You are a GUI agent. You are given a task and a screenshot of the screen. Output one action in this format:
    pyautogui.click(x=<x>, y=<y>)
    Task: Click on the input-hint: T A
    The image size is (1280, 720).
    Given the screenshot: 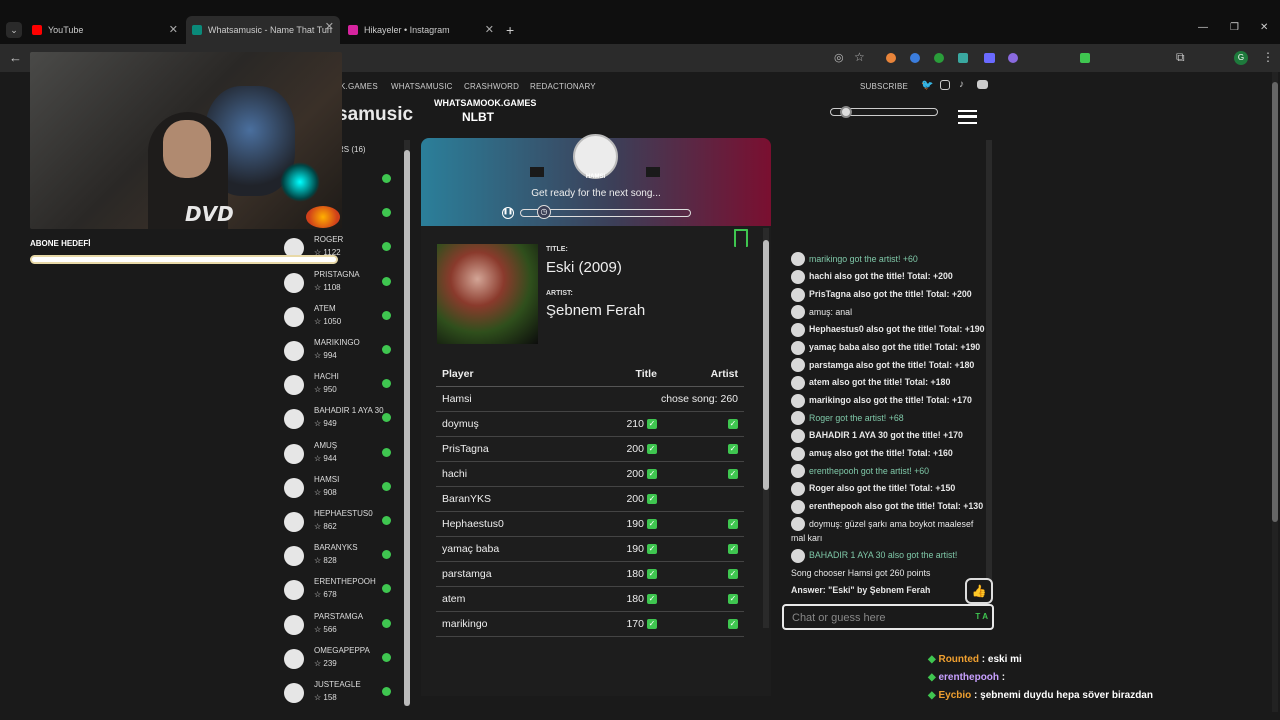 What is the action you would take?
    pyautogui.click(x=981, y=616)
    